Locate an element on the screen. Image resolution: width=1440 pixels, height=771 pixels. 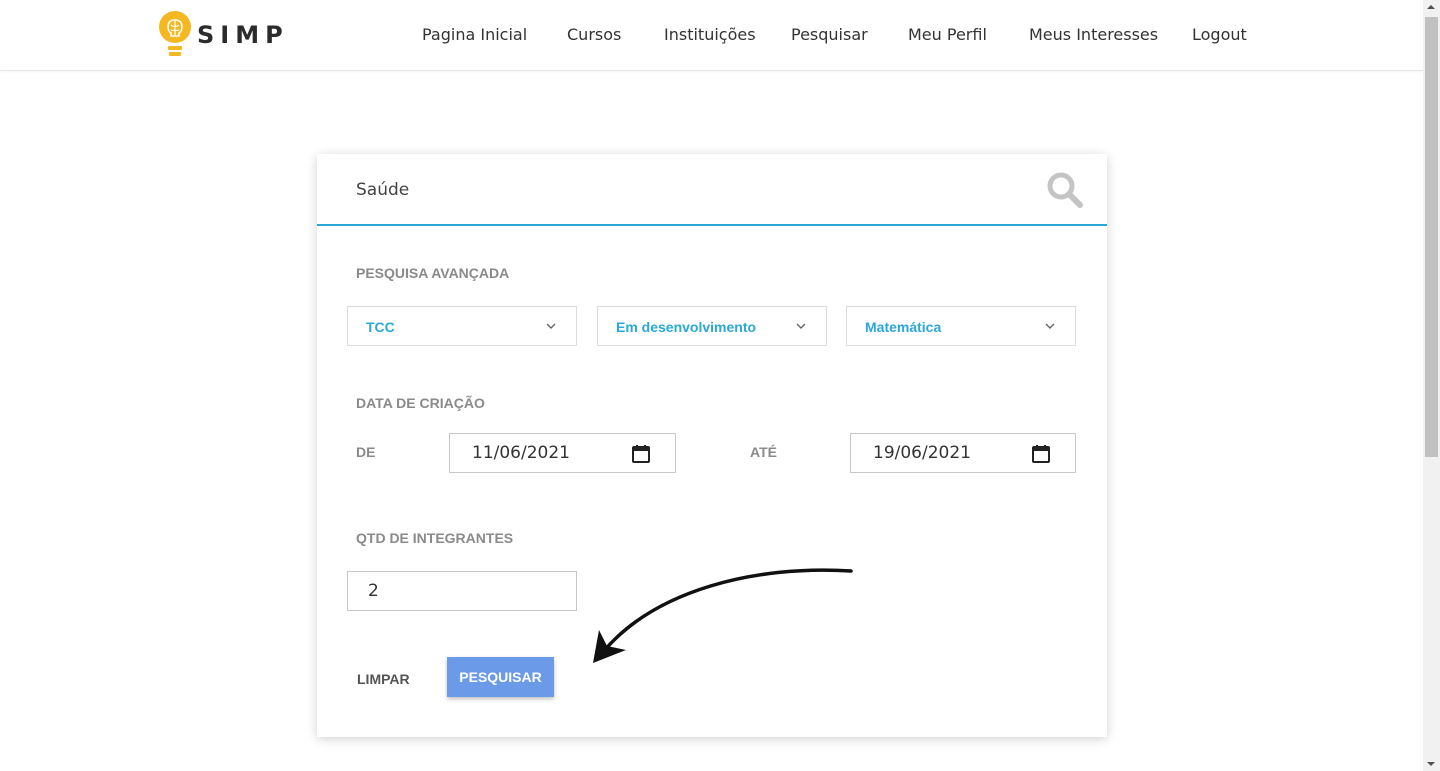
date-to-value: 19/06/2021 is located at coordinates (922, 453).